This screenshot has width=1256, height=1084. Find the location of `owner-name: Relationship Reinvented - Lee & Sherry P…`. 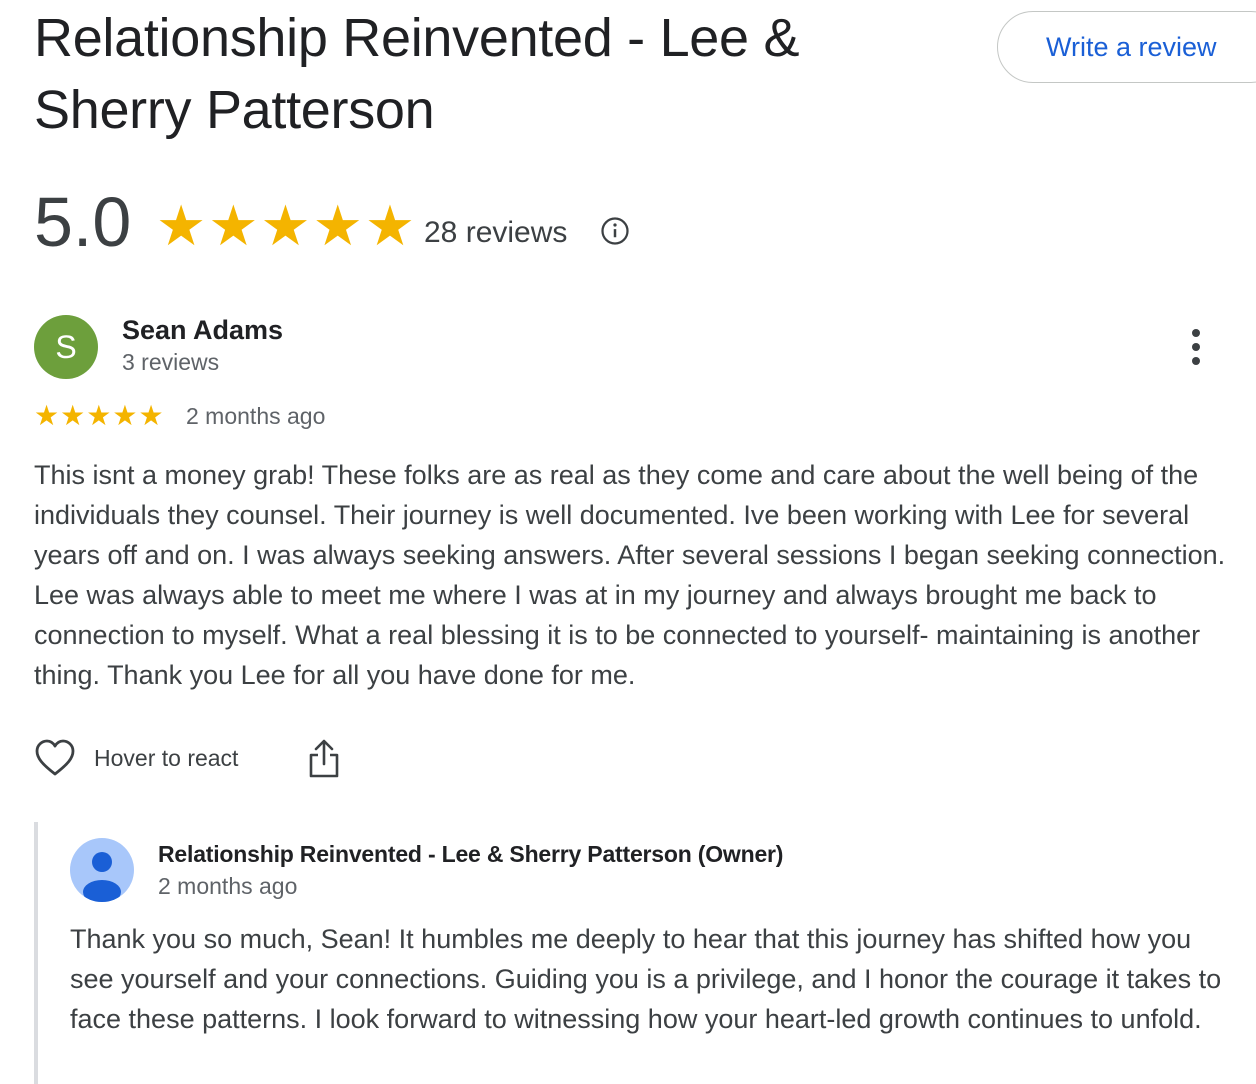

owner-name: Relationship Reinvented - Lee & Sherry P… is located at coordinates (471, 854).